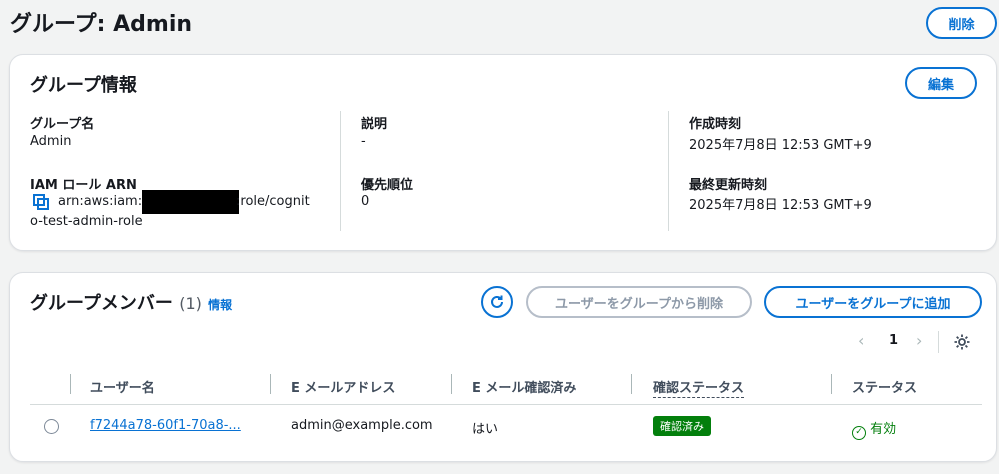 This screenshot has width=999, height=474. Describe the element at coordinates (86, 221) in the screenshot. I see `role-arn-line2: o-test-admin-role` at that location.